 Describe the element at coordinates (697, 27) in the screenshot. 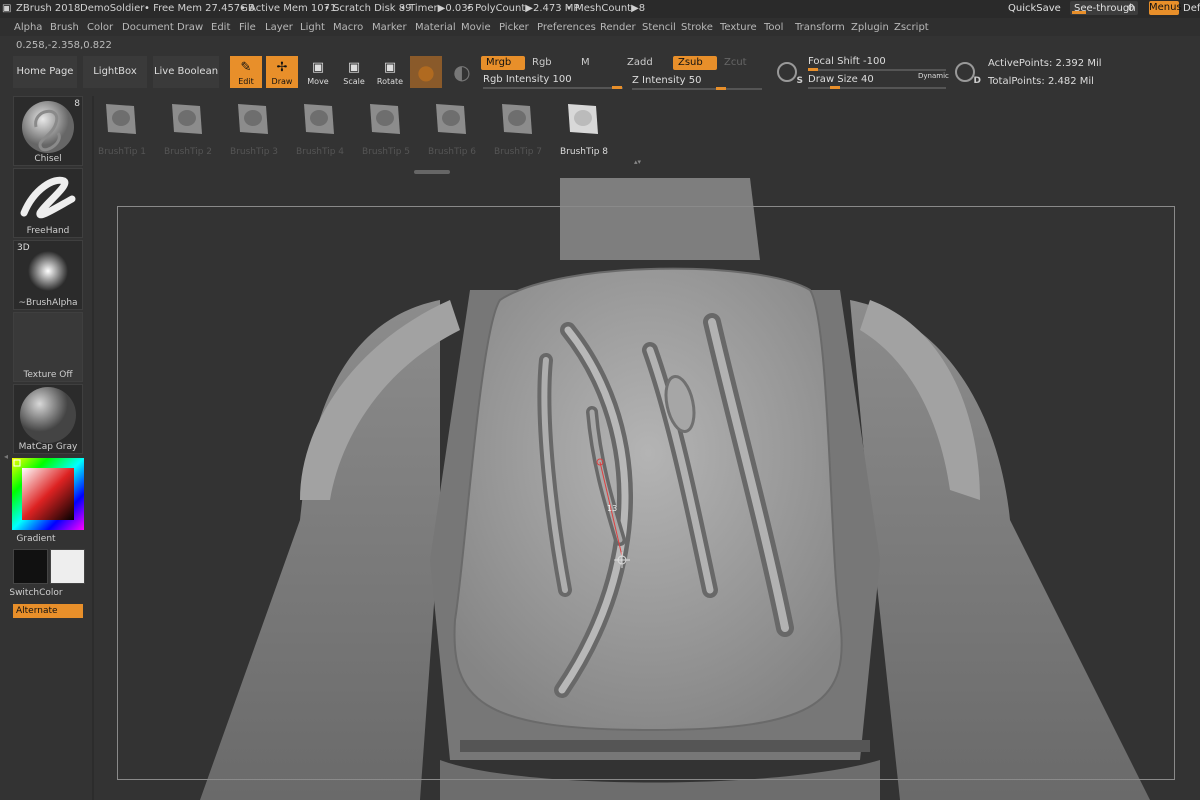

I see `menu-stroke: Stroke` at that location.